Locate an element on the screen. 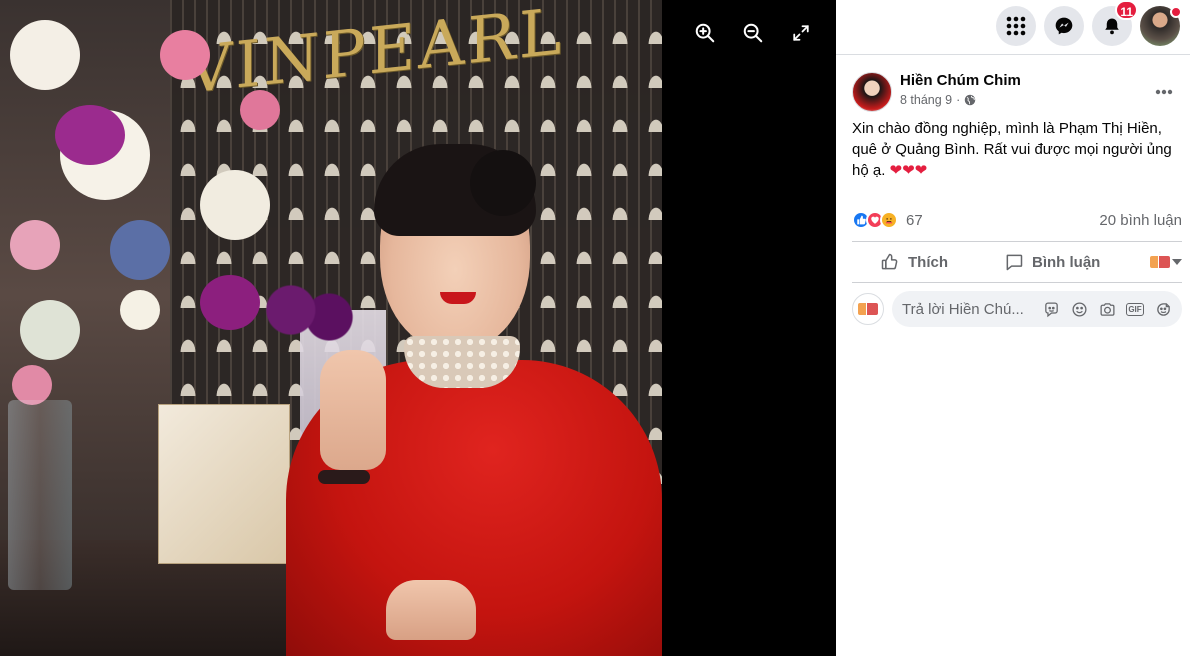 The image size is (1190, 656). notification-badge: 11 is located at coordinates (1126, 10).